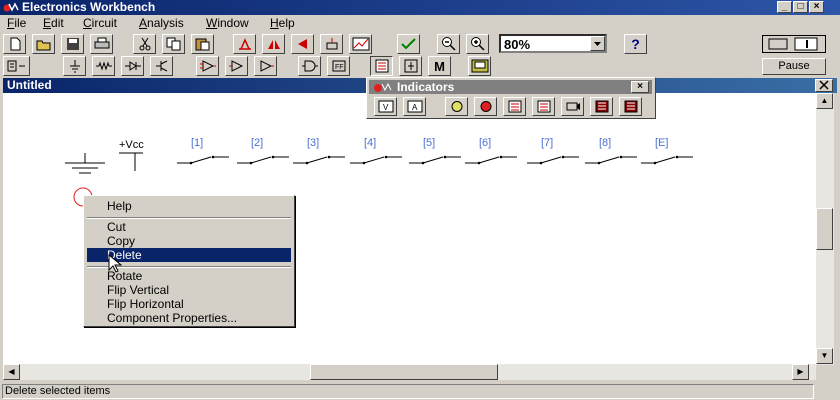  I want to click on scroll-right-button: ▶, so click(800, 372).